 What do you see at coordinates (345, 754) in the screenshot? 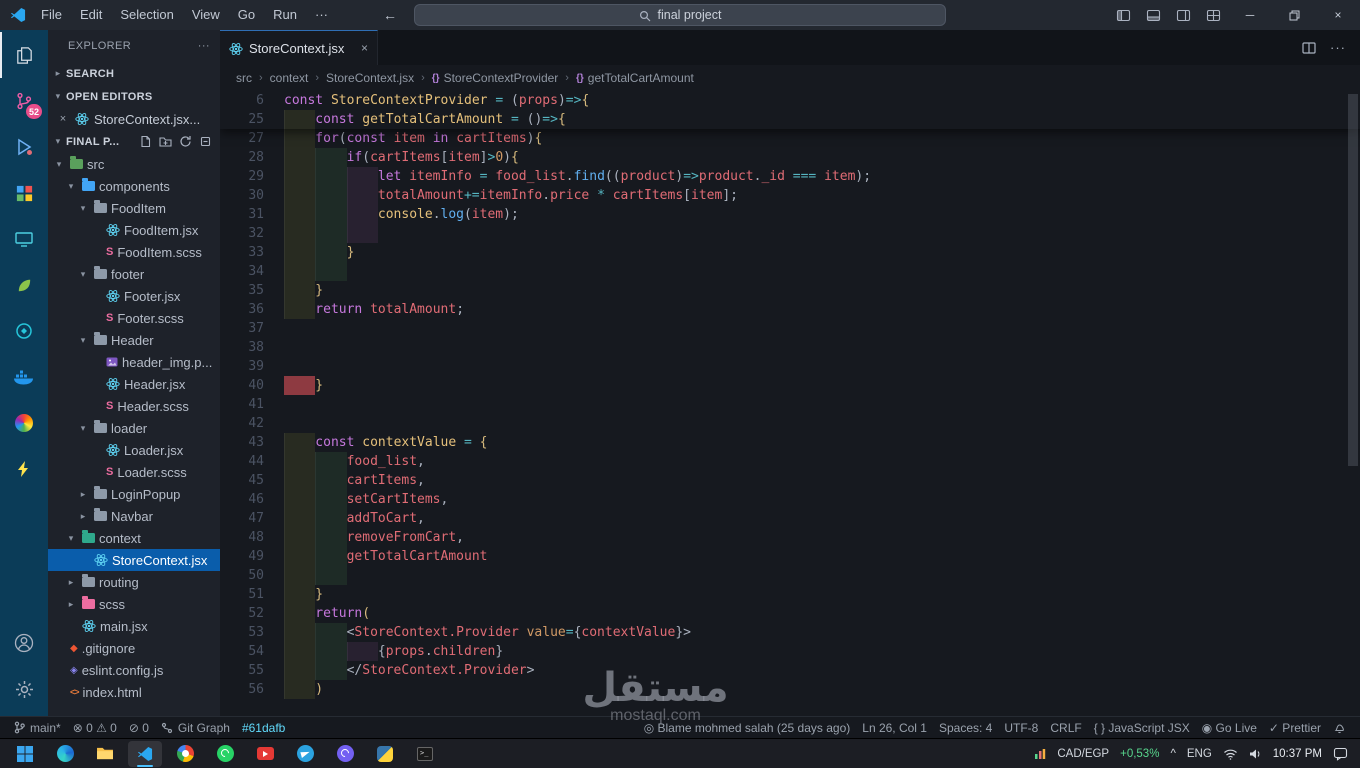
I see `taskbar-viber` at bounding box center [345, 754].